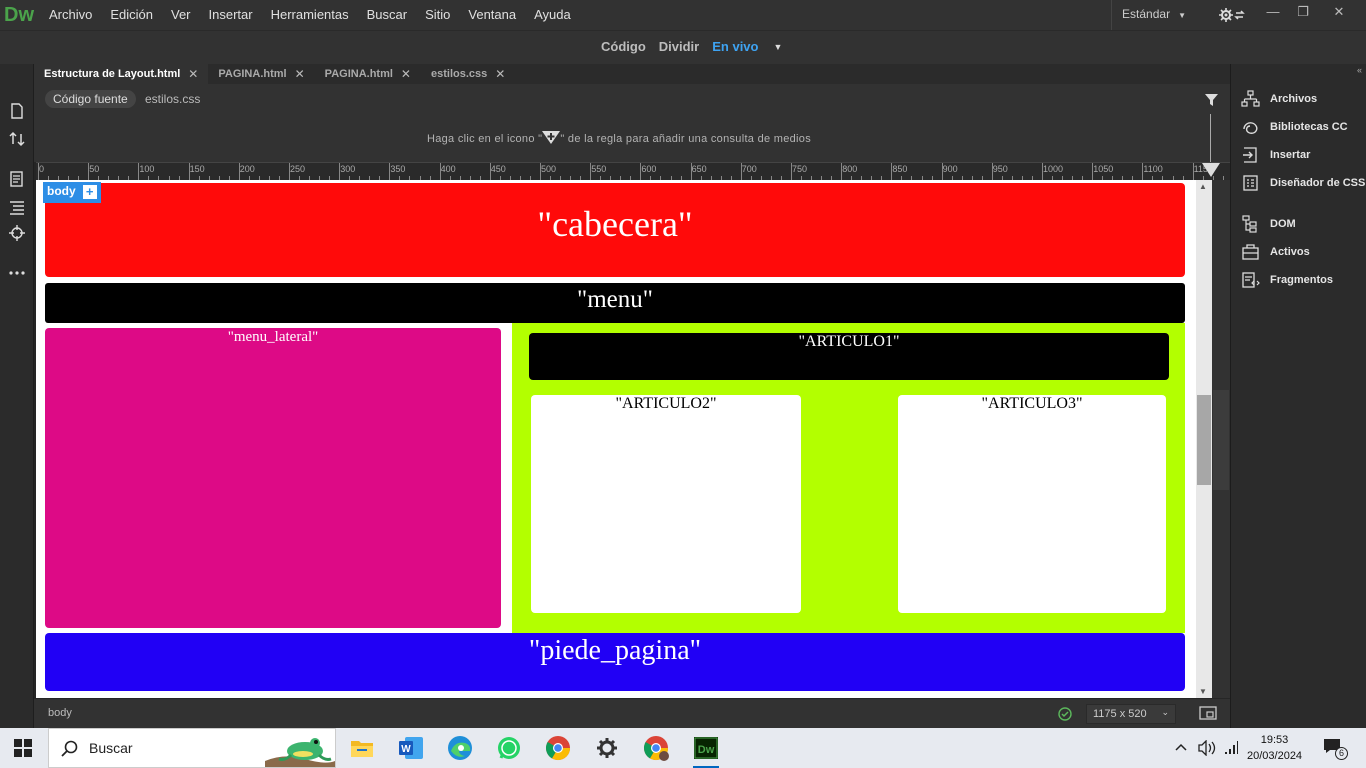 This screenshot has height=768, width=1366. I want to click on hint-text-start: Haga clic en el icono ", so click(484, 139).